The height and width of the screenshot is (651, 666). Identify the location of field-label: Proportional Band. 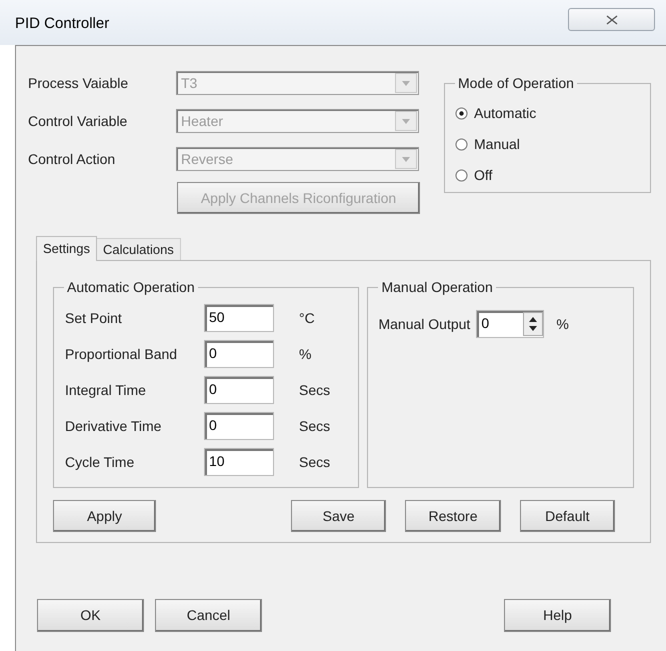
(121, 354).